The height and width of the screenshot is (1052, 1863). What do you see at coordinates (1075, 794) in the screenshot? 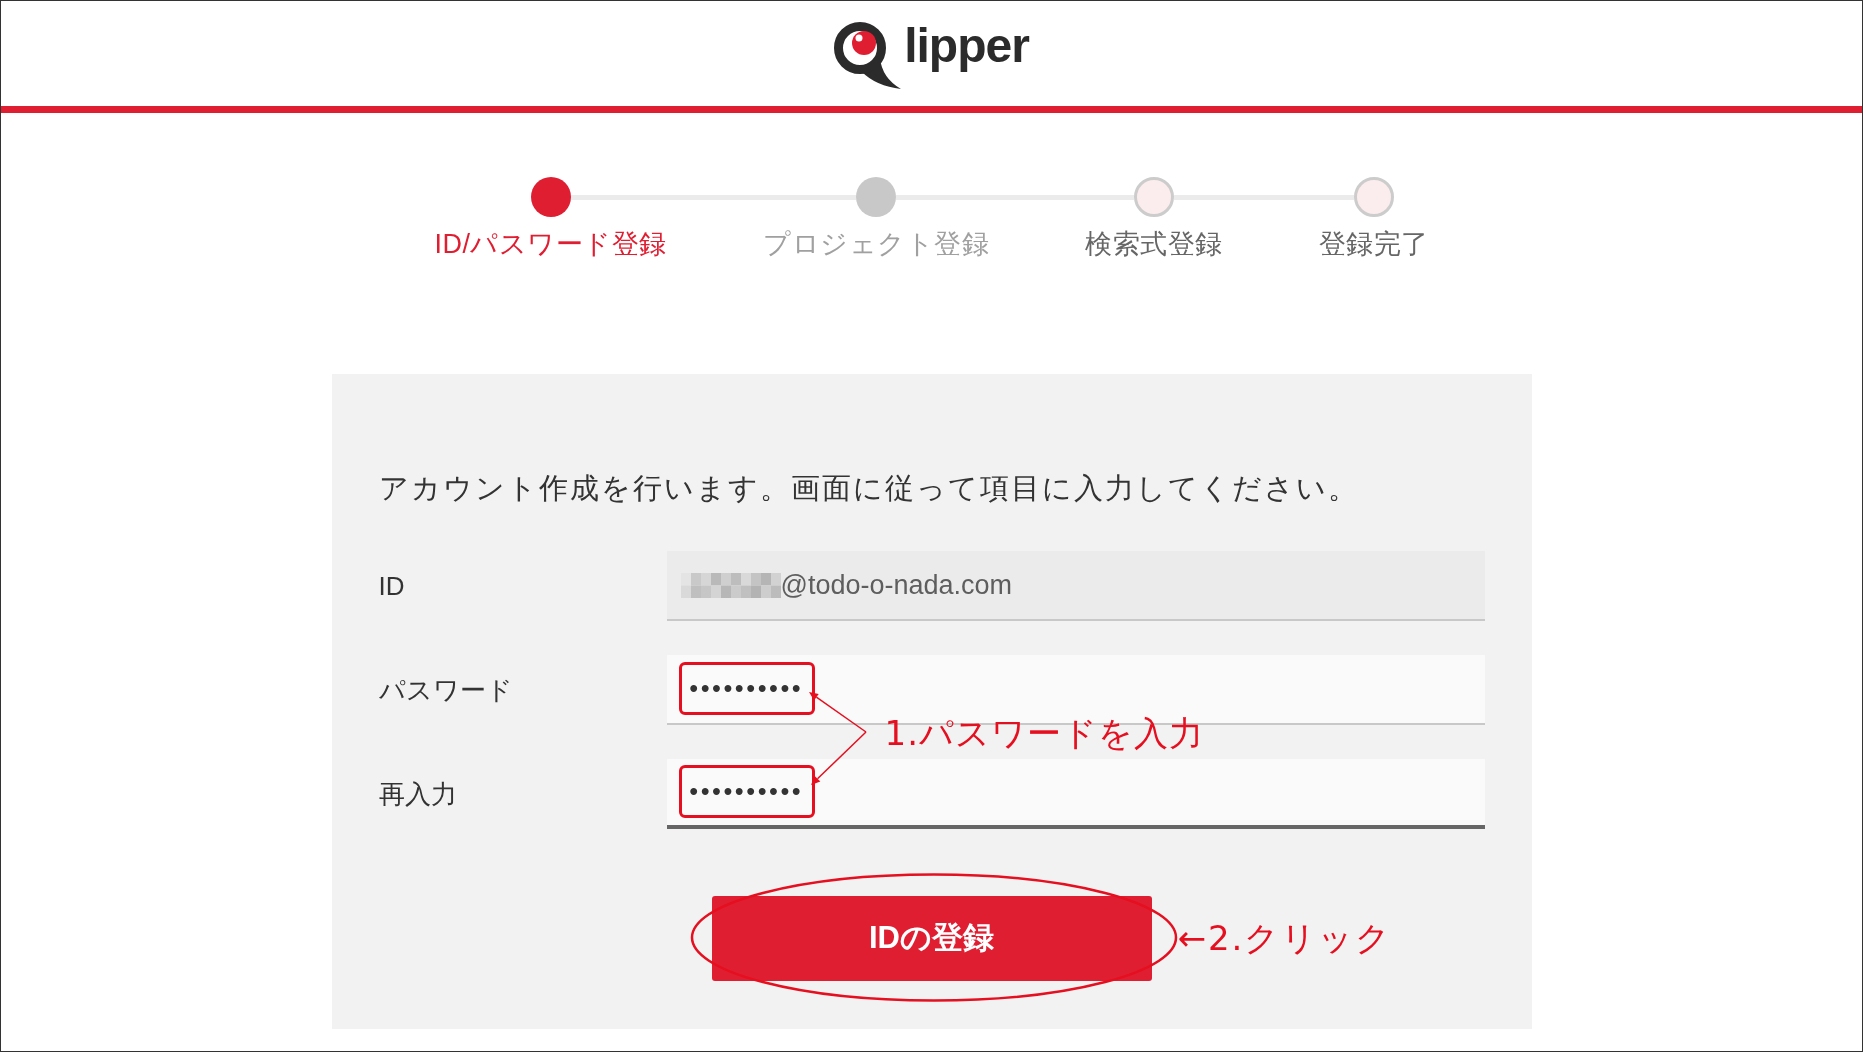
I see `password-field: ••••••••••` at bounding box center [1075, 794].